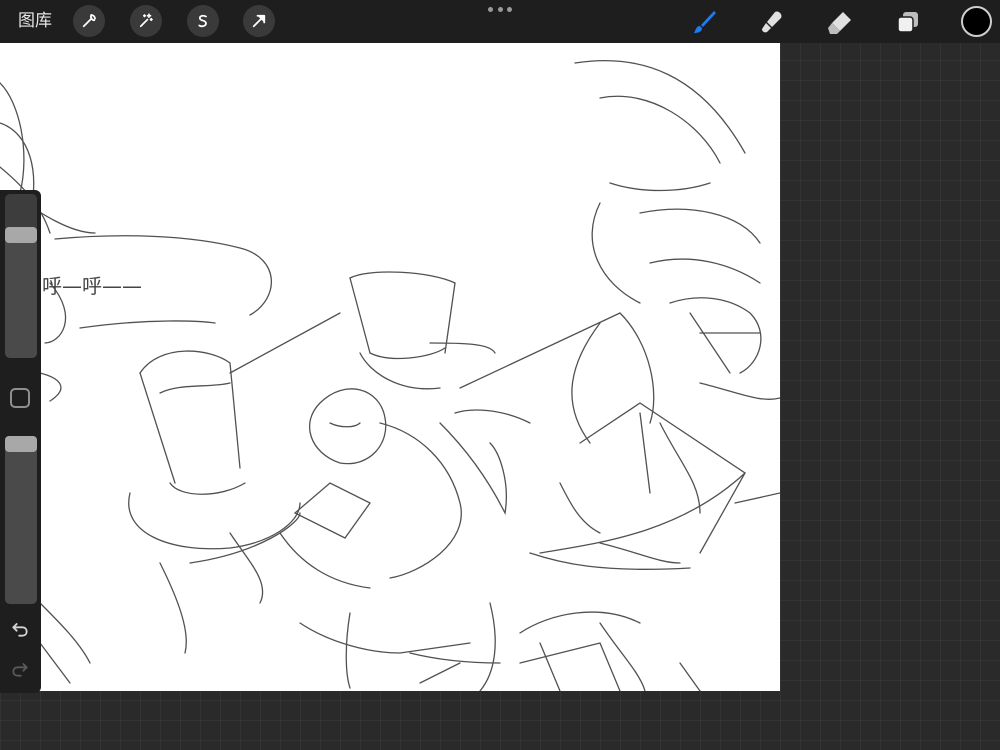 This screenshot has height=750, width=1000. What do you see at coordinates (35, 21) in the screenshot?
I see `gallery-button: 图库` at bounding box center [35, 21].